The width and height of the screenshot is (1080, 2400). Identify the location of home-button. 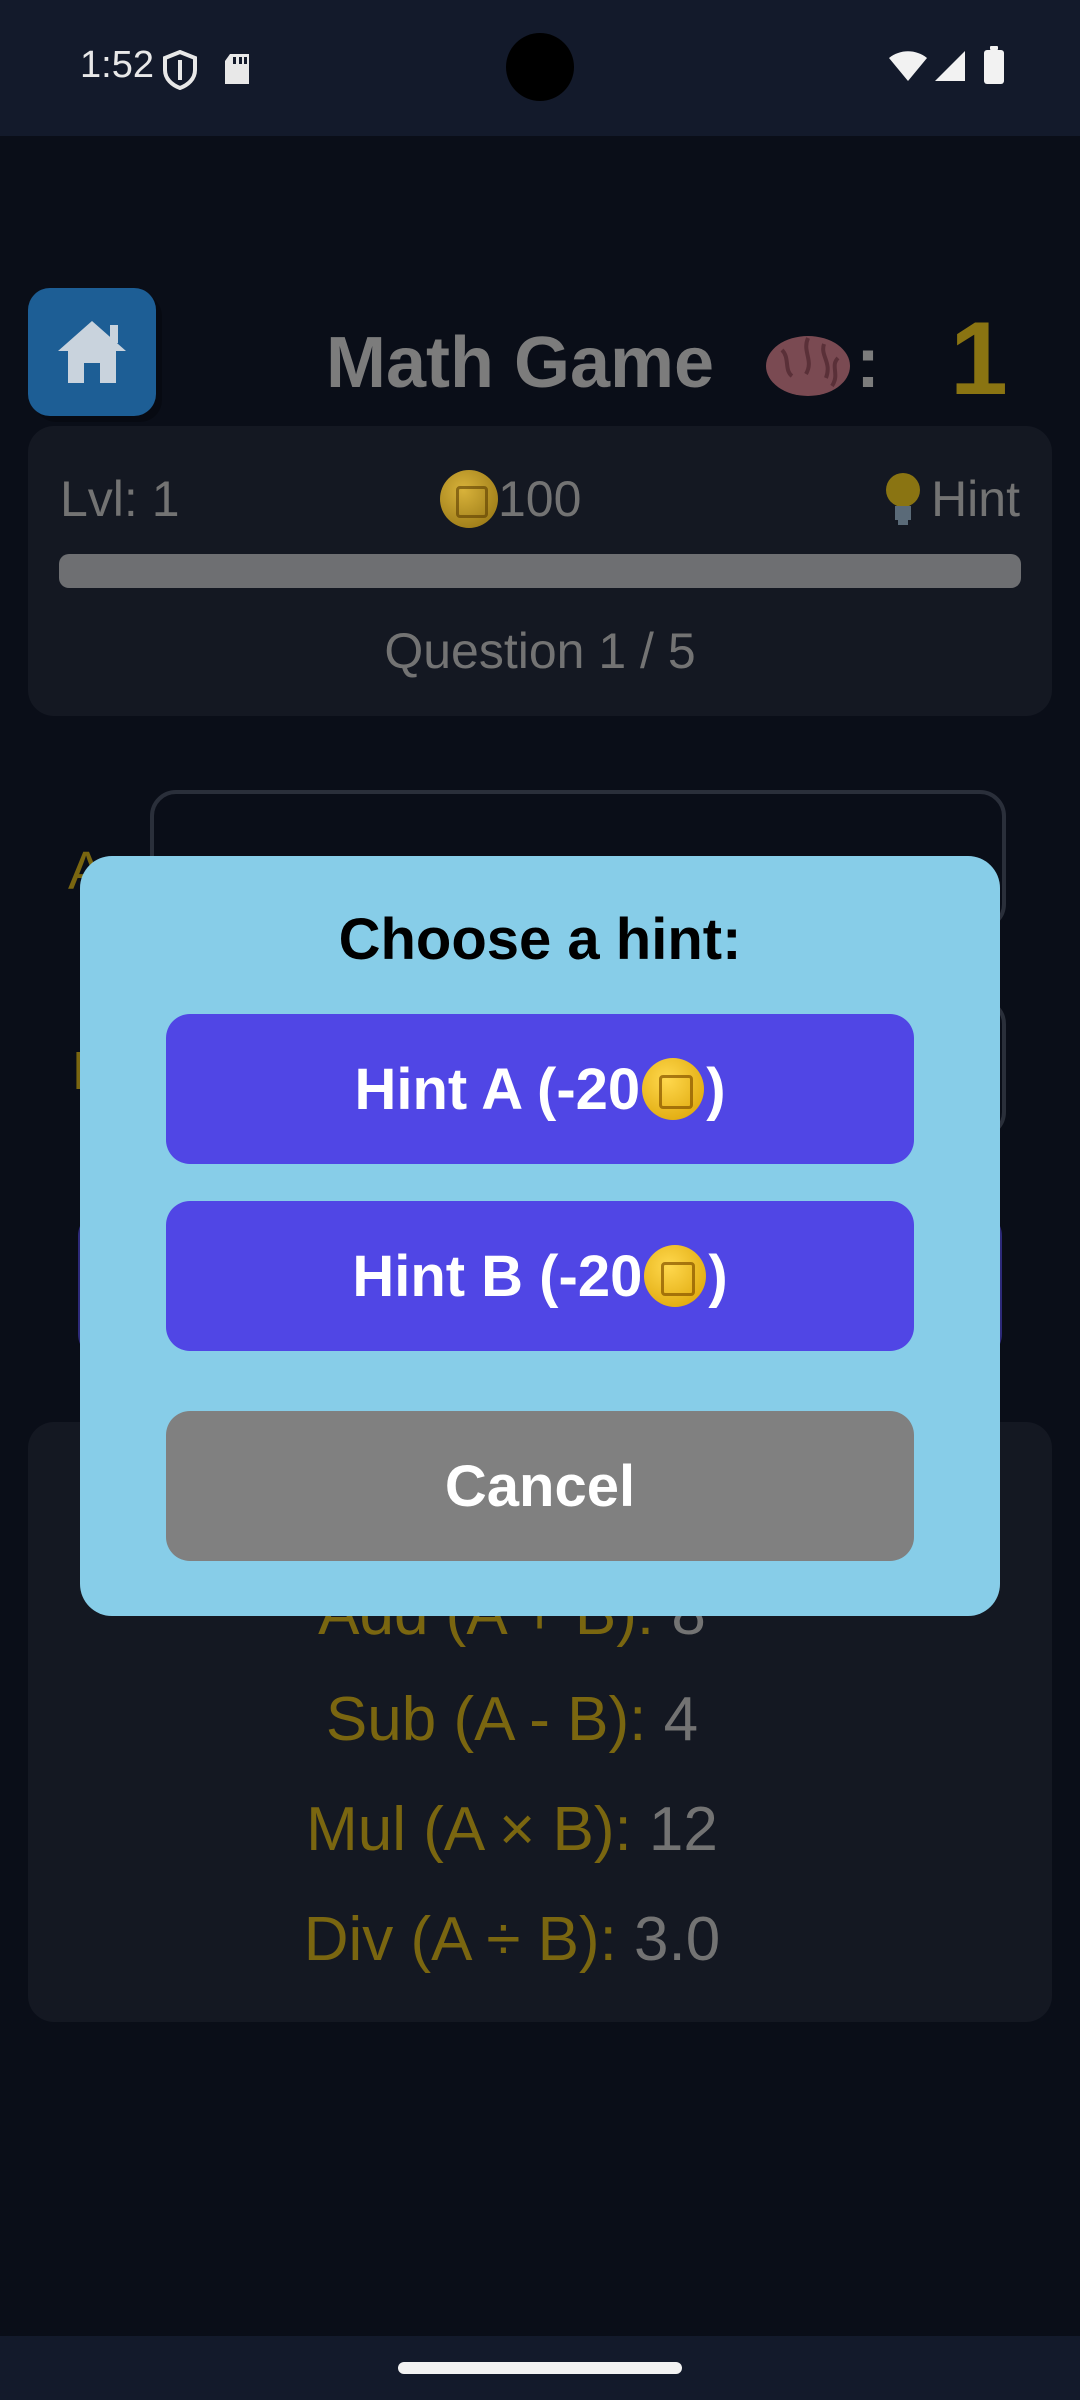
(92, 352).